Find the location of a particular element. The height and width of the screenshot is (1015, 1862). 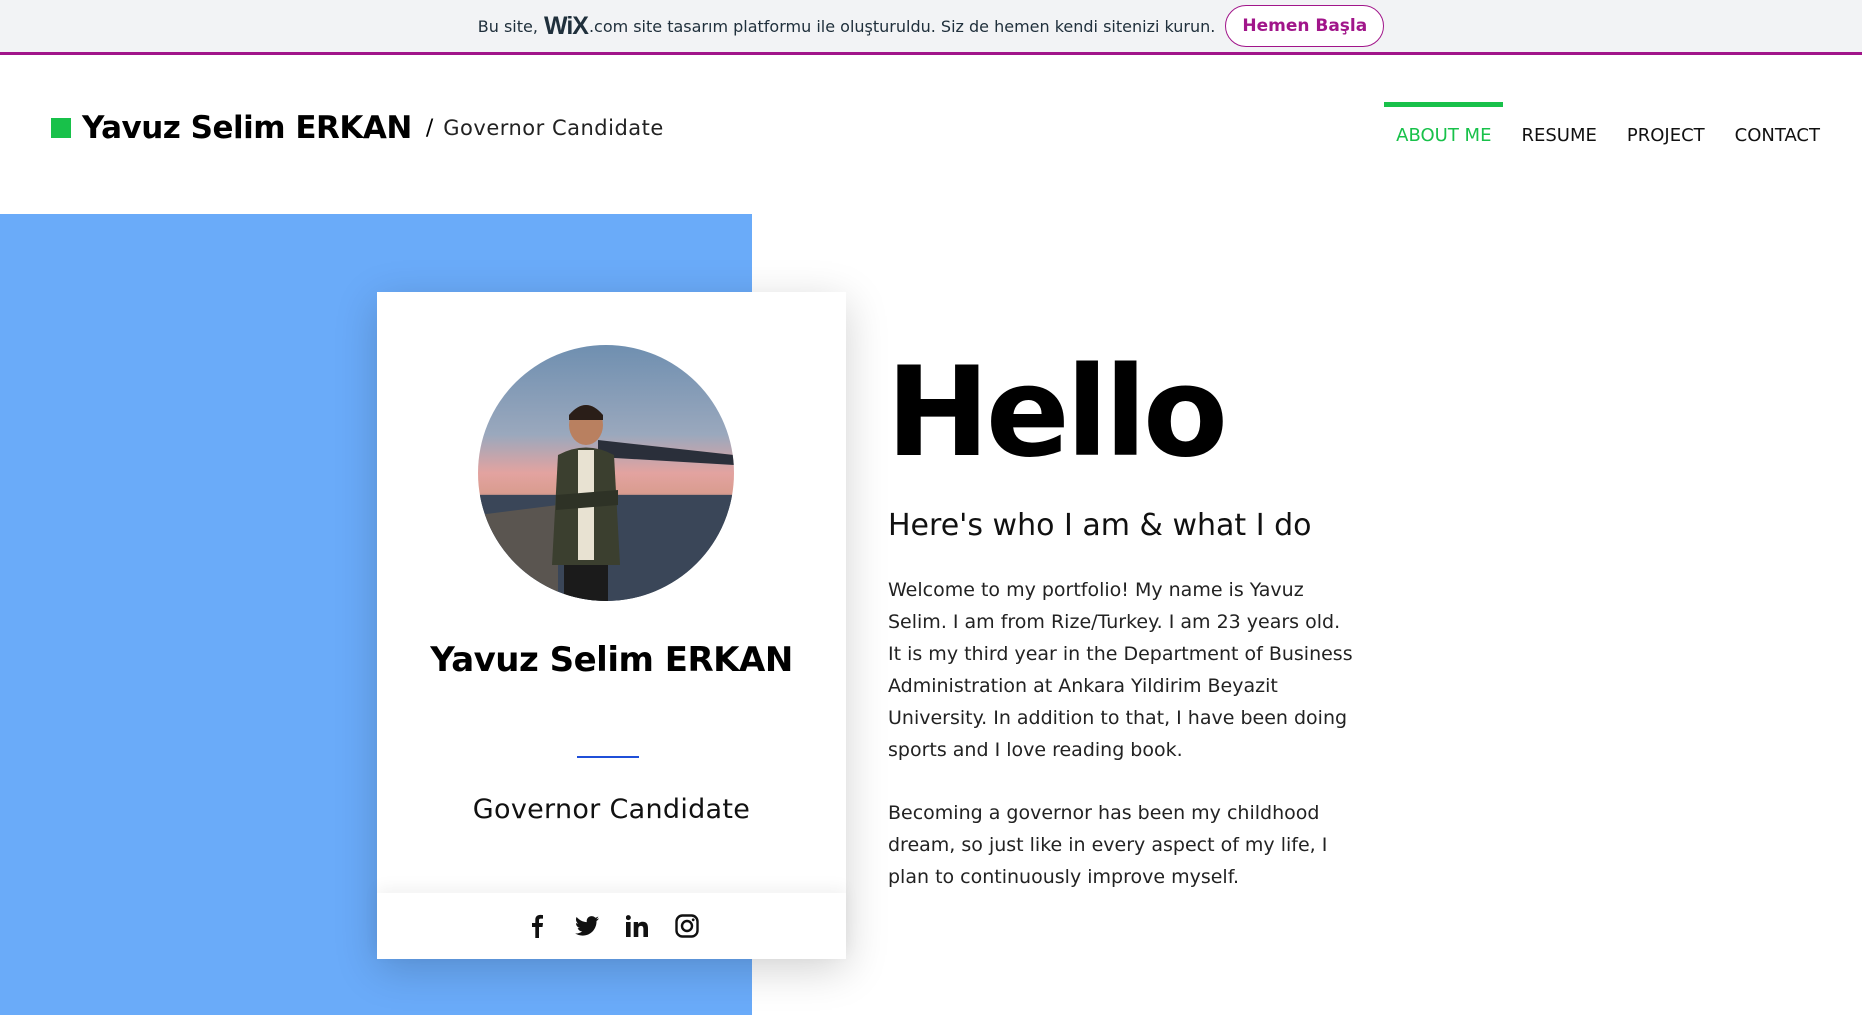

instagram-icon is located at coordinates (686, 926).